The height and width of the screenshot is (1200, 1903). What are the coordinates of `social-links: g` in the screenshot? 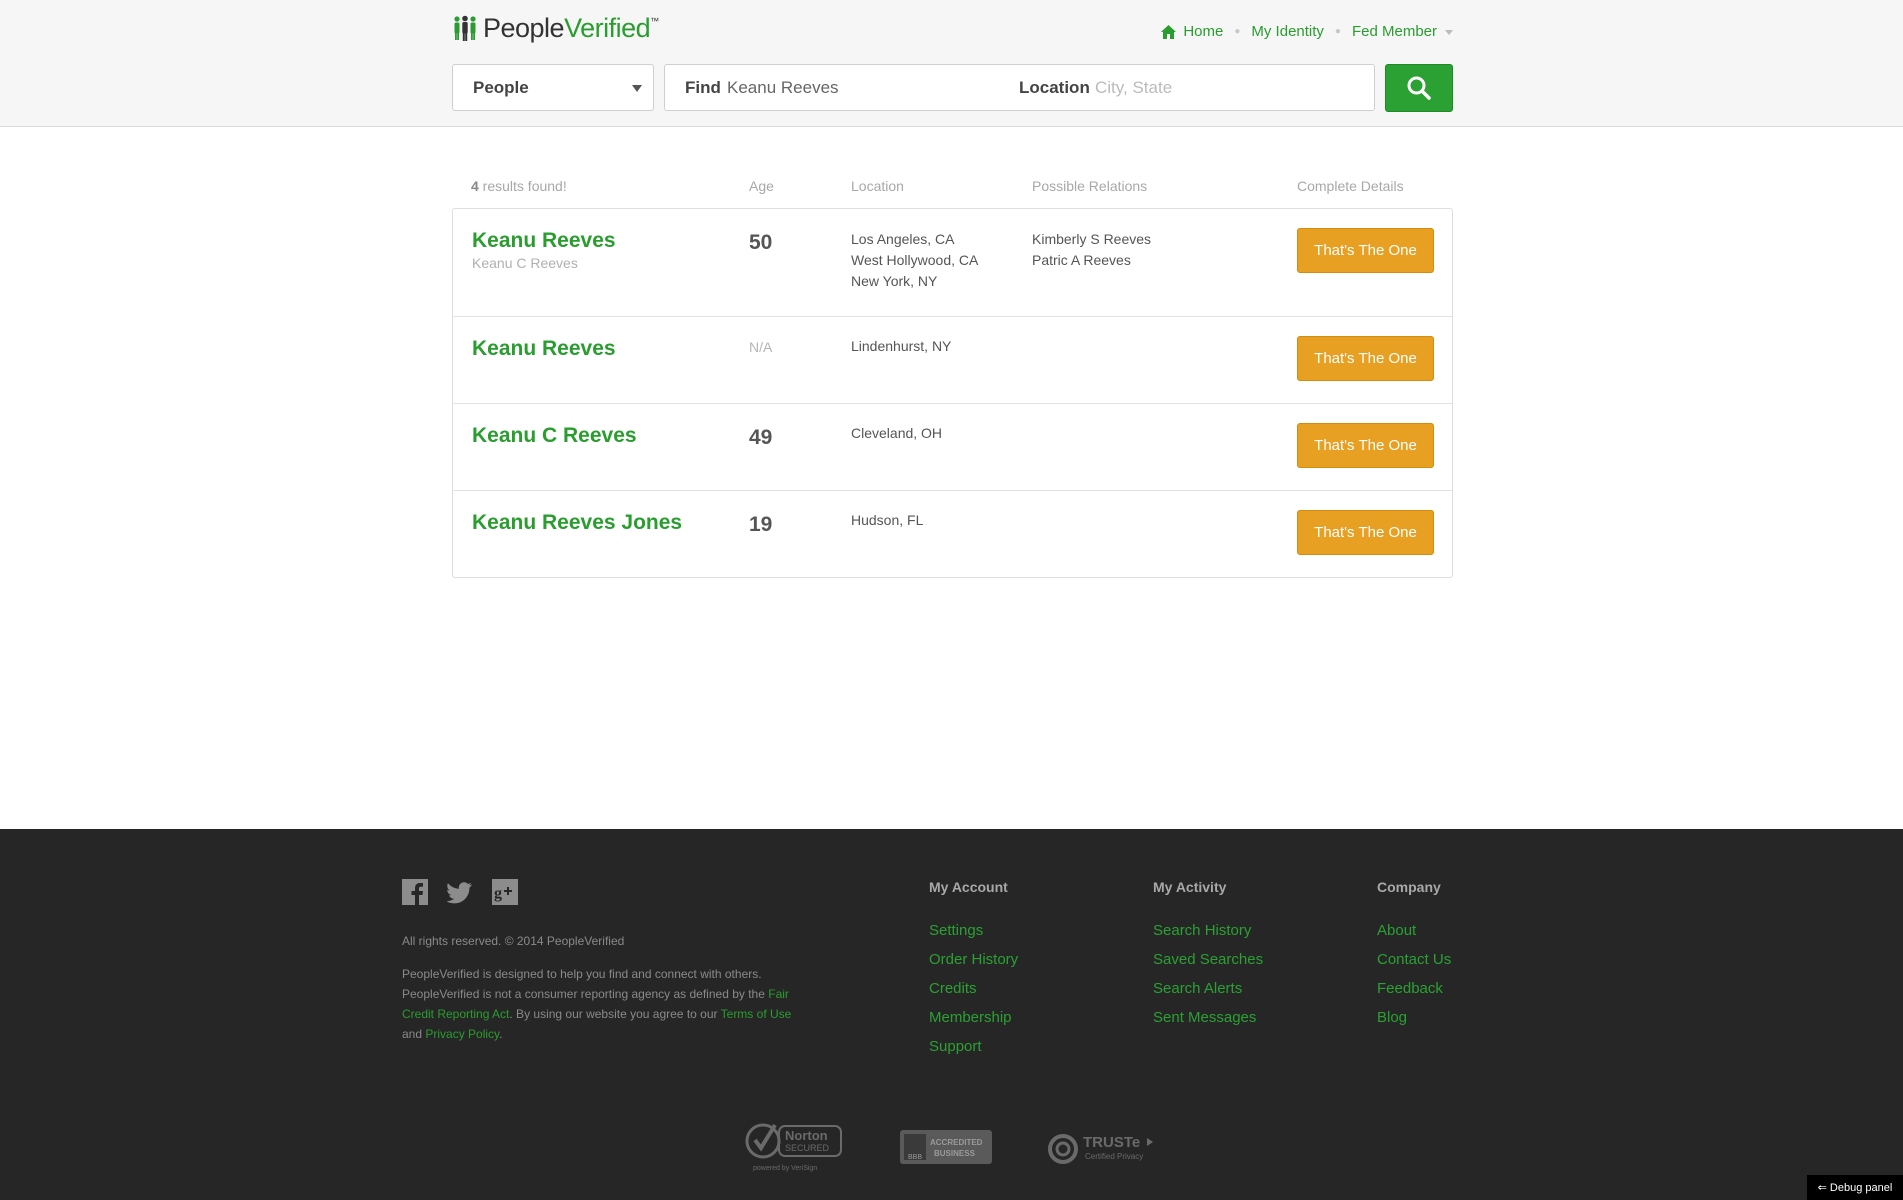 It's located at (460, 894).